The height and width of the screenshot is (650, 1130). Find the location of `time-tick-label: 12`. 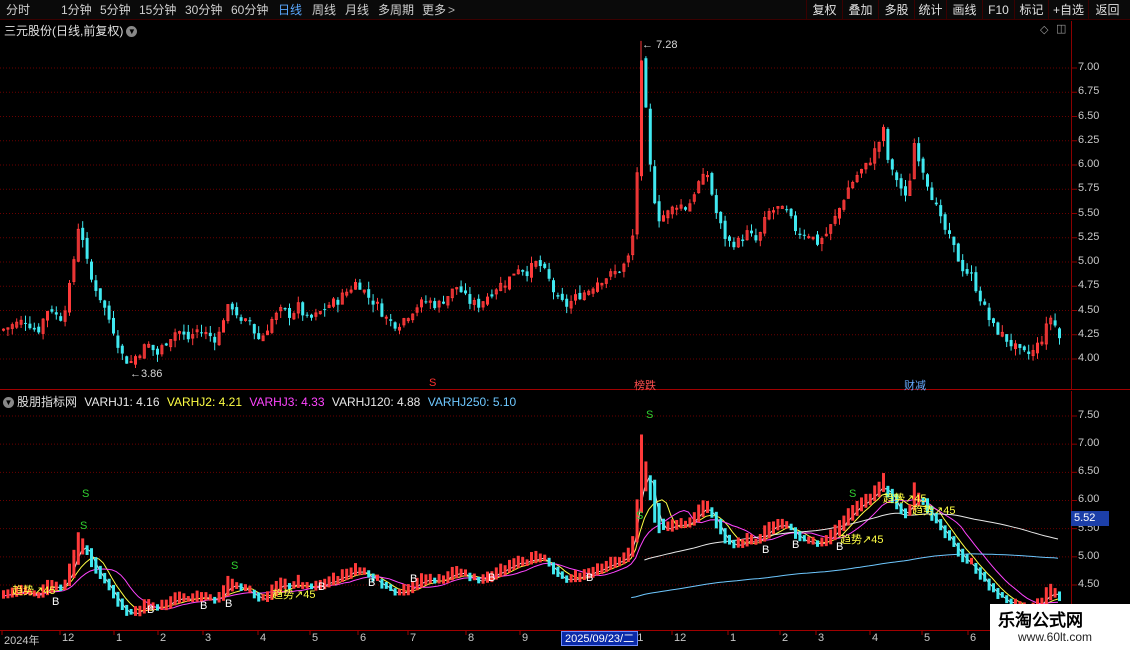

time-tick-label: 12 is located at coordinates (680, 638).